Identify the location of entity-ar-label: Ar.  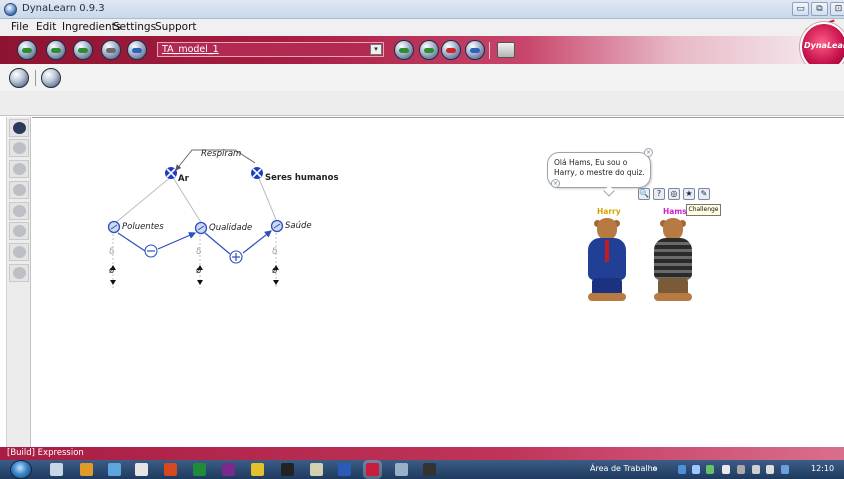
(183, 179).